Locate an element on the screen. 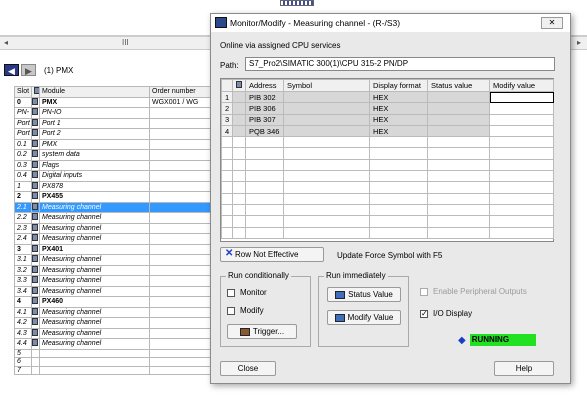 The height and width of the screenshot is (407, 587). monitor-row: 4 PQB 346 HEX is located at coordinates (387, 131).